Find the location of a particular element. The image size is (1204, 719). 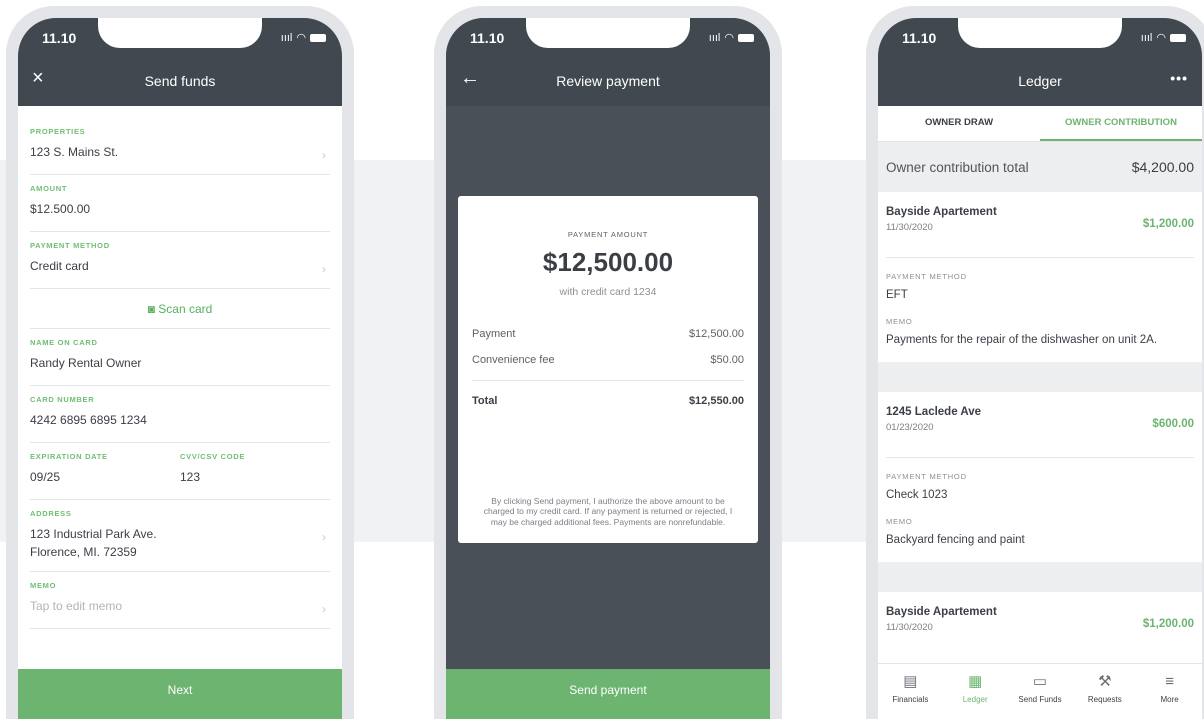

nav-label: Send Funds is located at coordinates (1040, 699).